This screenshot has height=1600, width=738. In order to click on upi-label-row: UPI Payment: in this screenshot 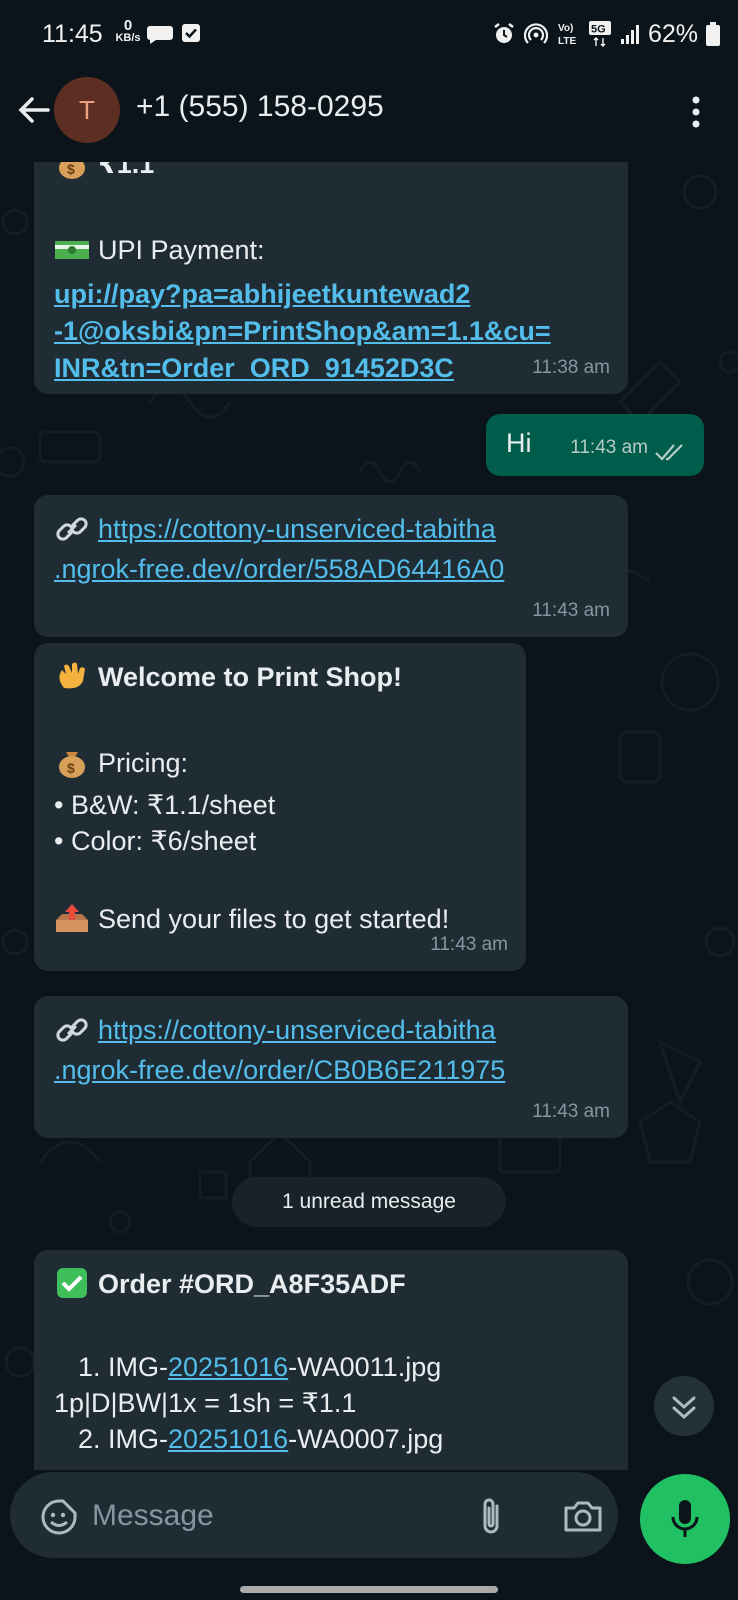, I will do `click(159, 250)`.